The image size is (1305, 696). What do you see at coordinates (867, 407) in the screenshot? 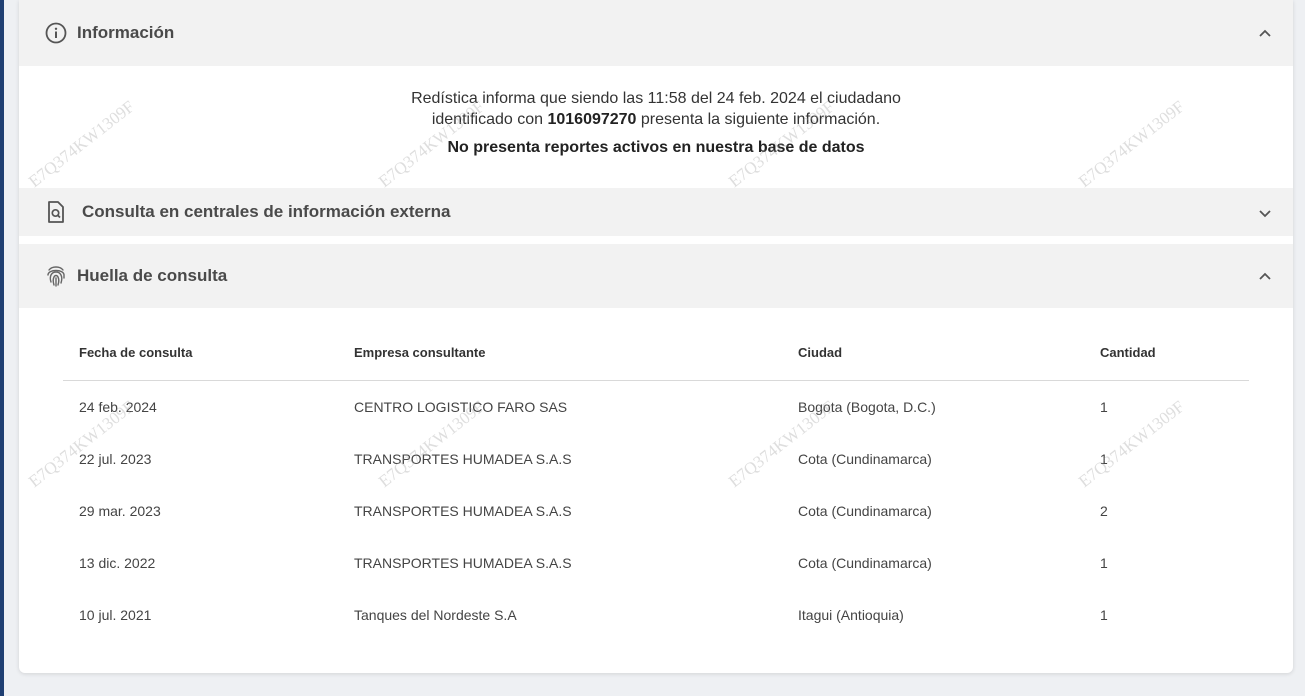
I see `cell-city: Bogota (Bogota, D.C.)` at bounding box center [867, 407].